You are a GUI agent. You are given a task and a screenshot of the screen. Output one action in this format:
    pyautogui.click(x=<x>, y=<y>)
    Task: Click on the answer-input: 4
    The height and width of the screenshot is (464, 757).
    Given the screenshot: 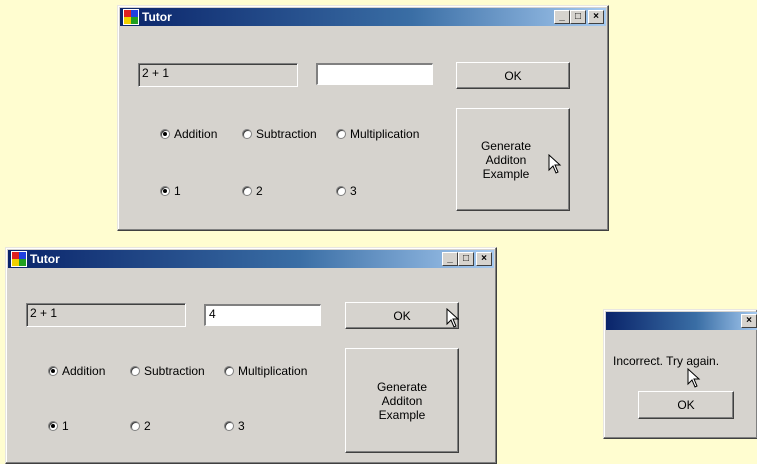 What is the action you would take?
    pyautogui.click(x=262, y=315)
    